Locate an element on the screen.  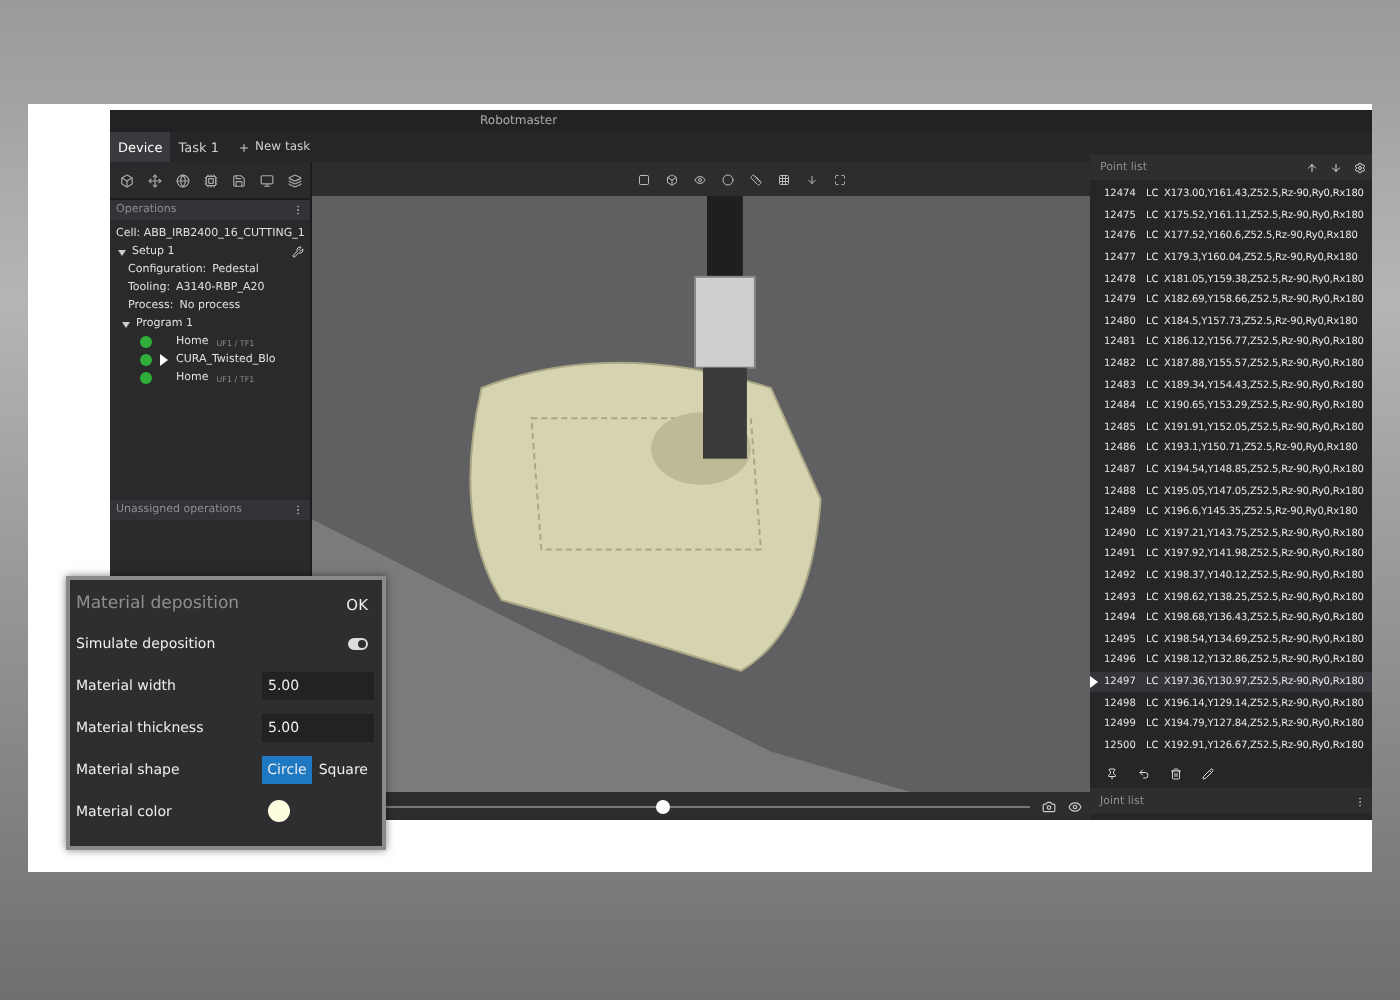
save-icon is located at coordinates (239, 180).